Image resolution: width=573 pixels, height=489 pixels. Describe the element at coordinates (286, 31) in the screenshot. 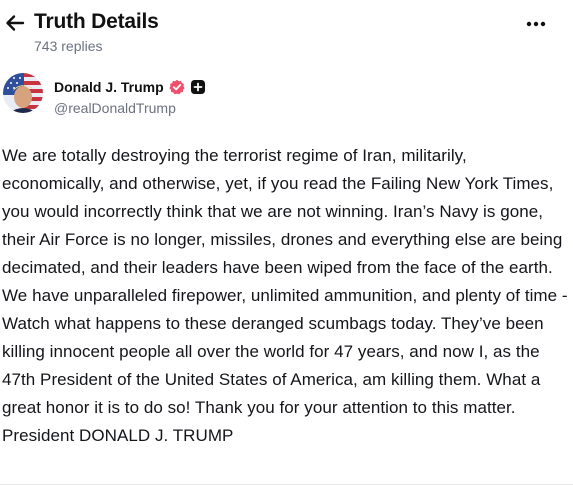

I see `page-header: Truth Details 743 replies` at that location.